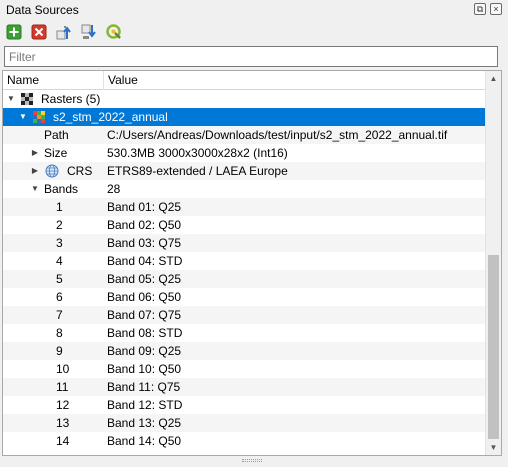  I want to click on scroll-up-icon: ▲, so click(493, 78).